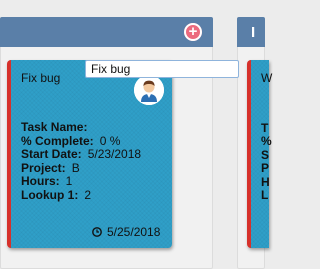  I want to click on field-label-partial: P, so click(265, 168).